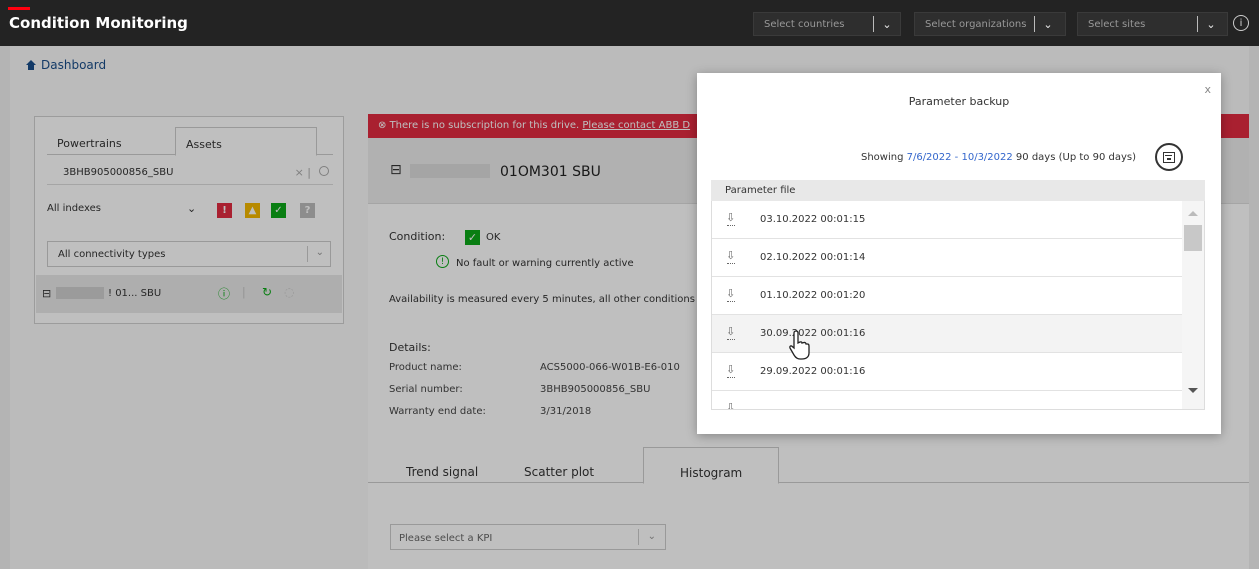 The width and height of the screenshot is (1259, 569). What do you see at coordinates (958, 190) in the screenshot?
I see `table-header: Parameter file` at bounding box center [958, 190].